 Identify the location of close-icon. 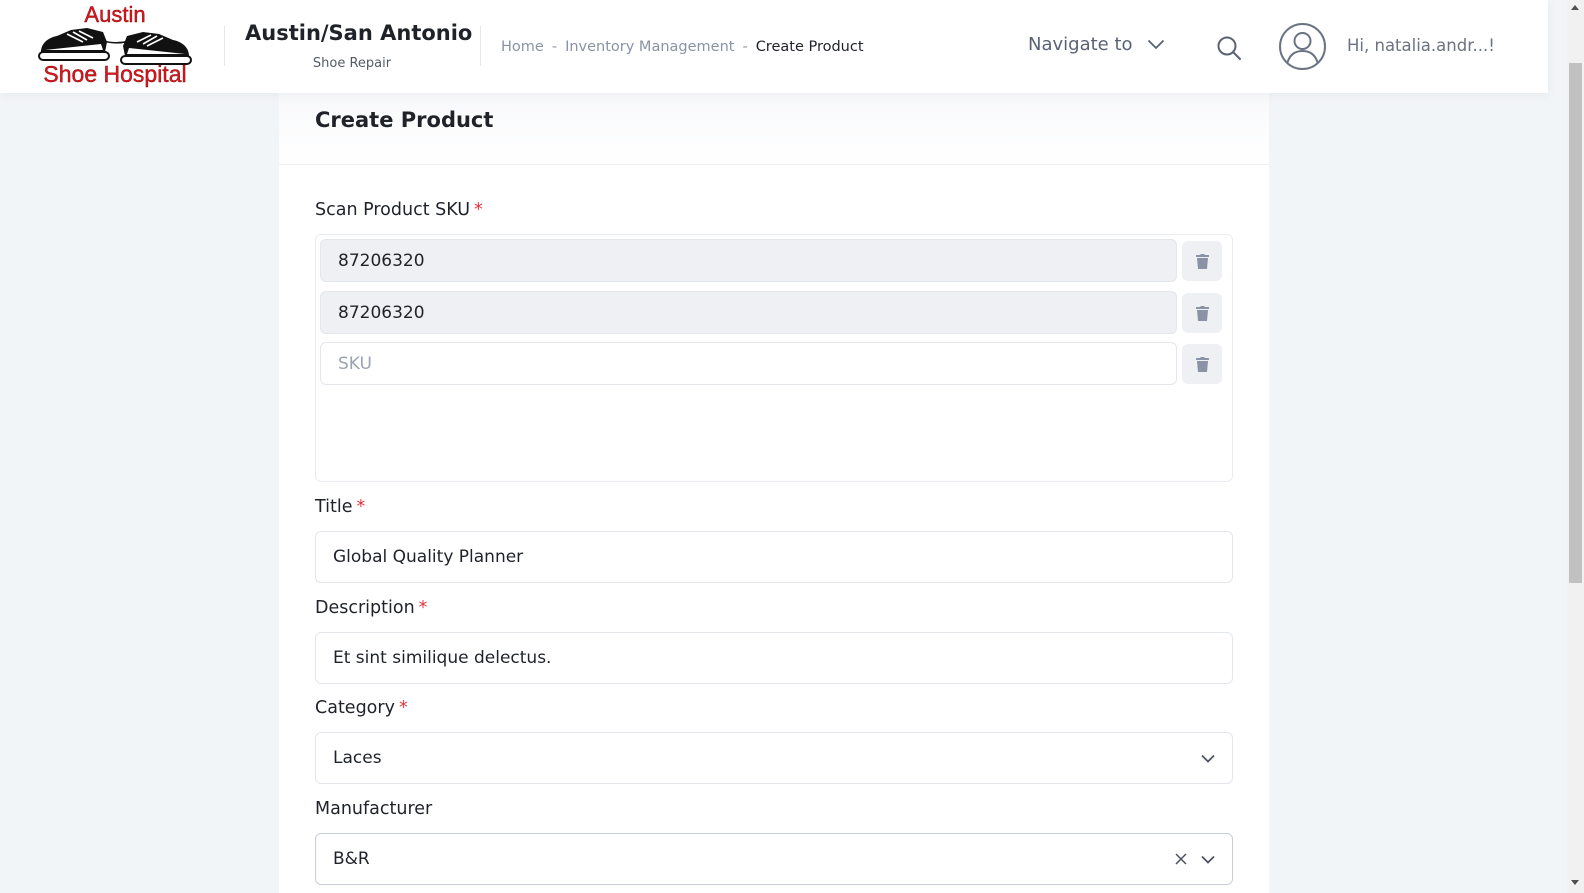
(1181, 859).